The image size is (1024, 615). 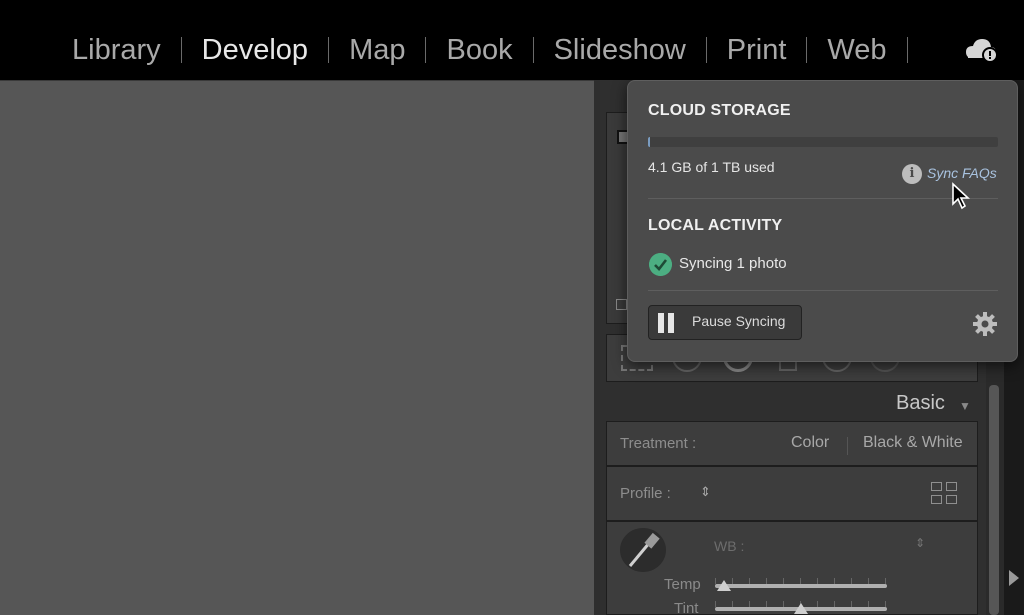 What do you see at coordinates (645, 493) in the screenshot?
I see `profile-label: Profile :` at bounding box center [645, 493].